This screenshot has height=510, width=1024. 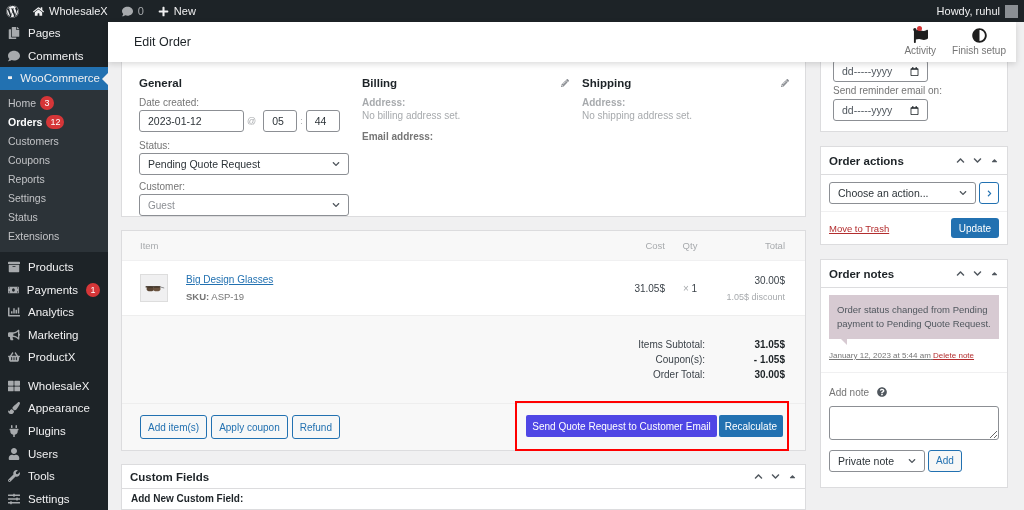 I want to click on product-link: Big Design Glasses, so click(x=395, y=279).